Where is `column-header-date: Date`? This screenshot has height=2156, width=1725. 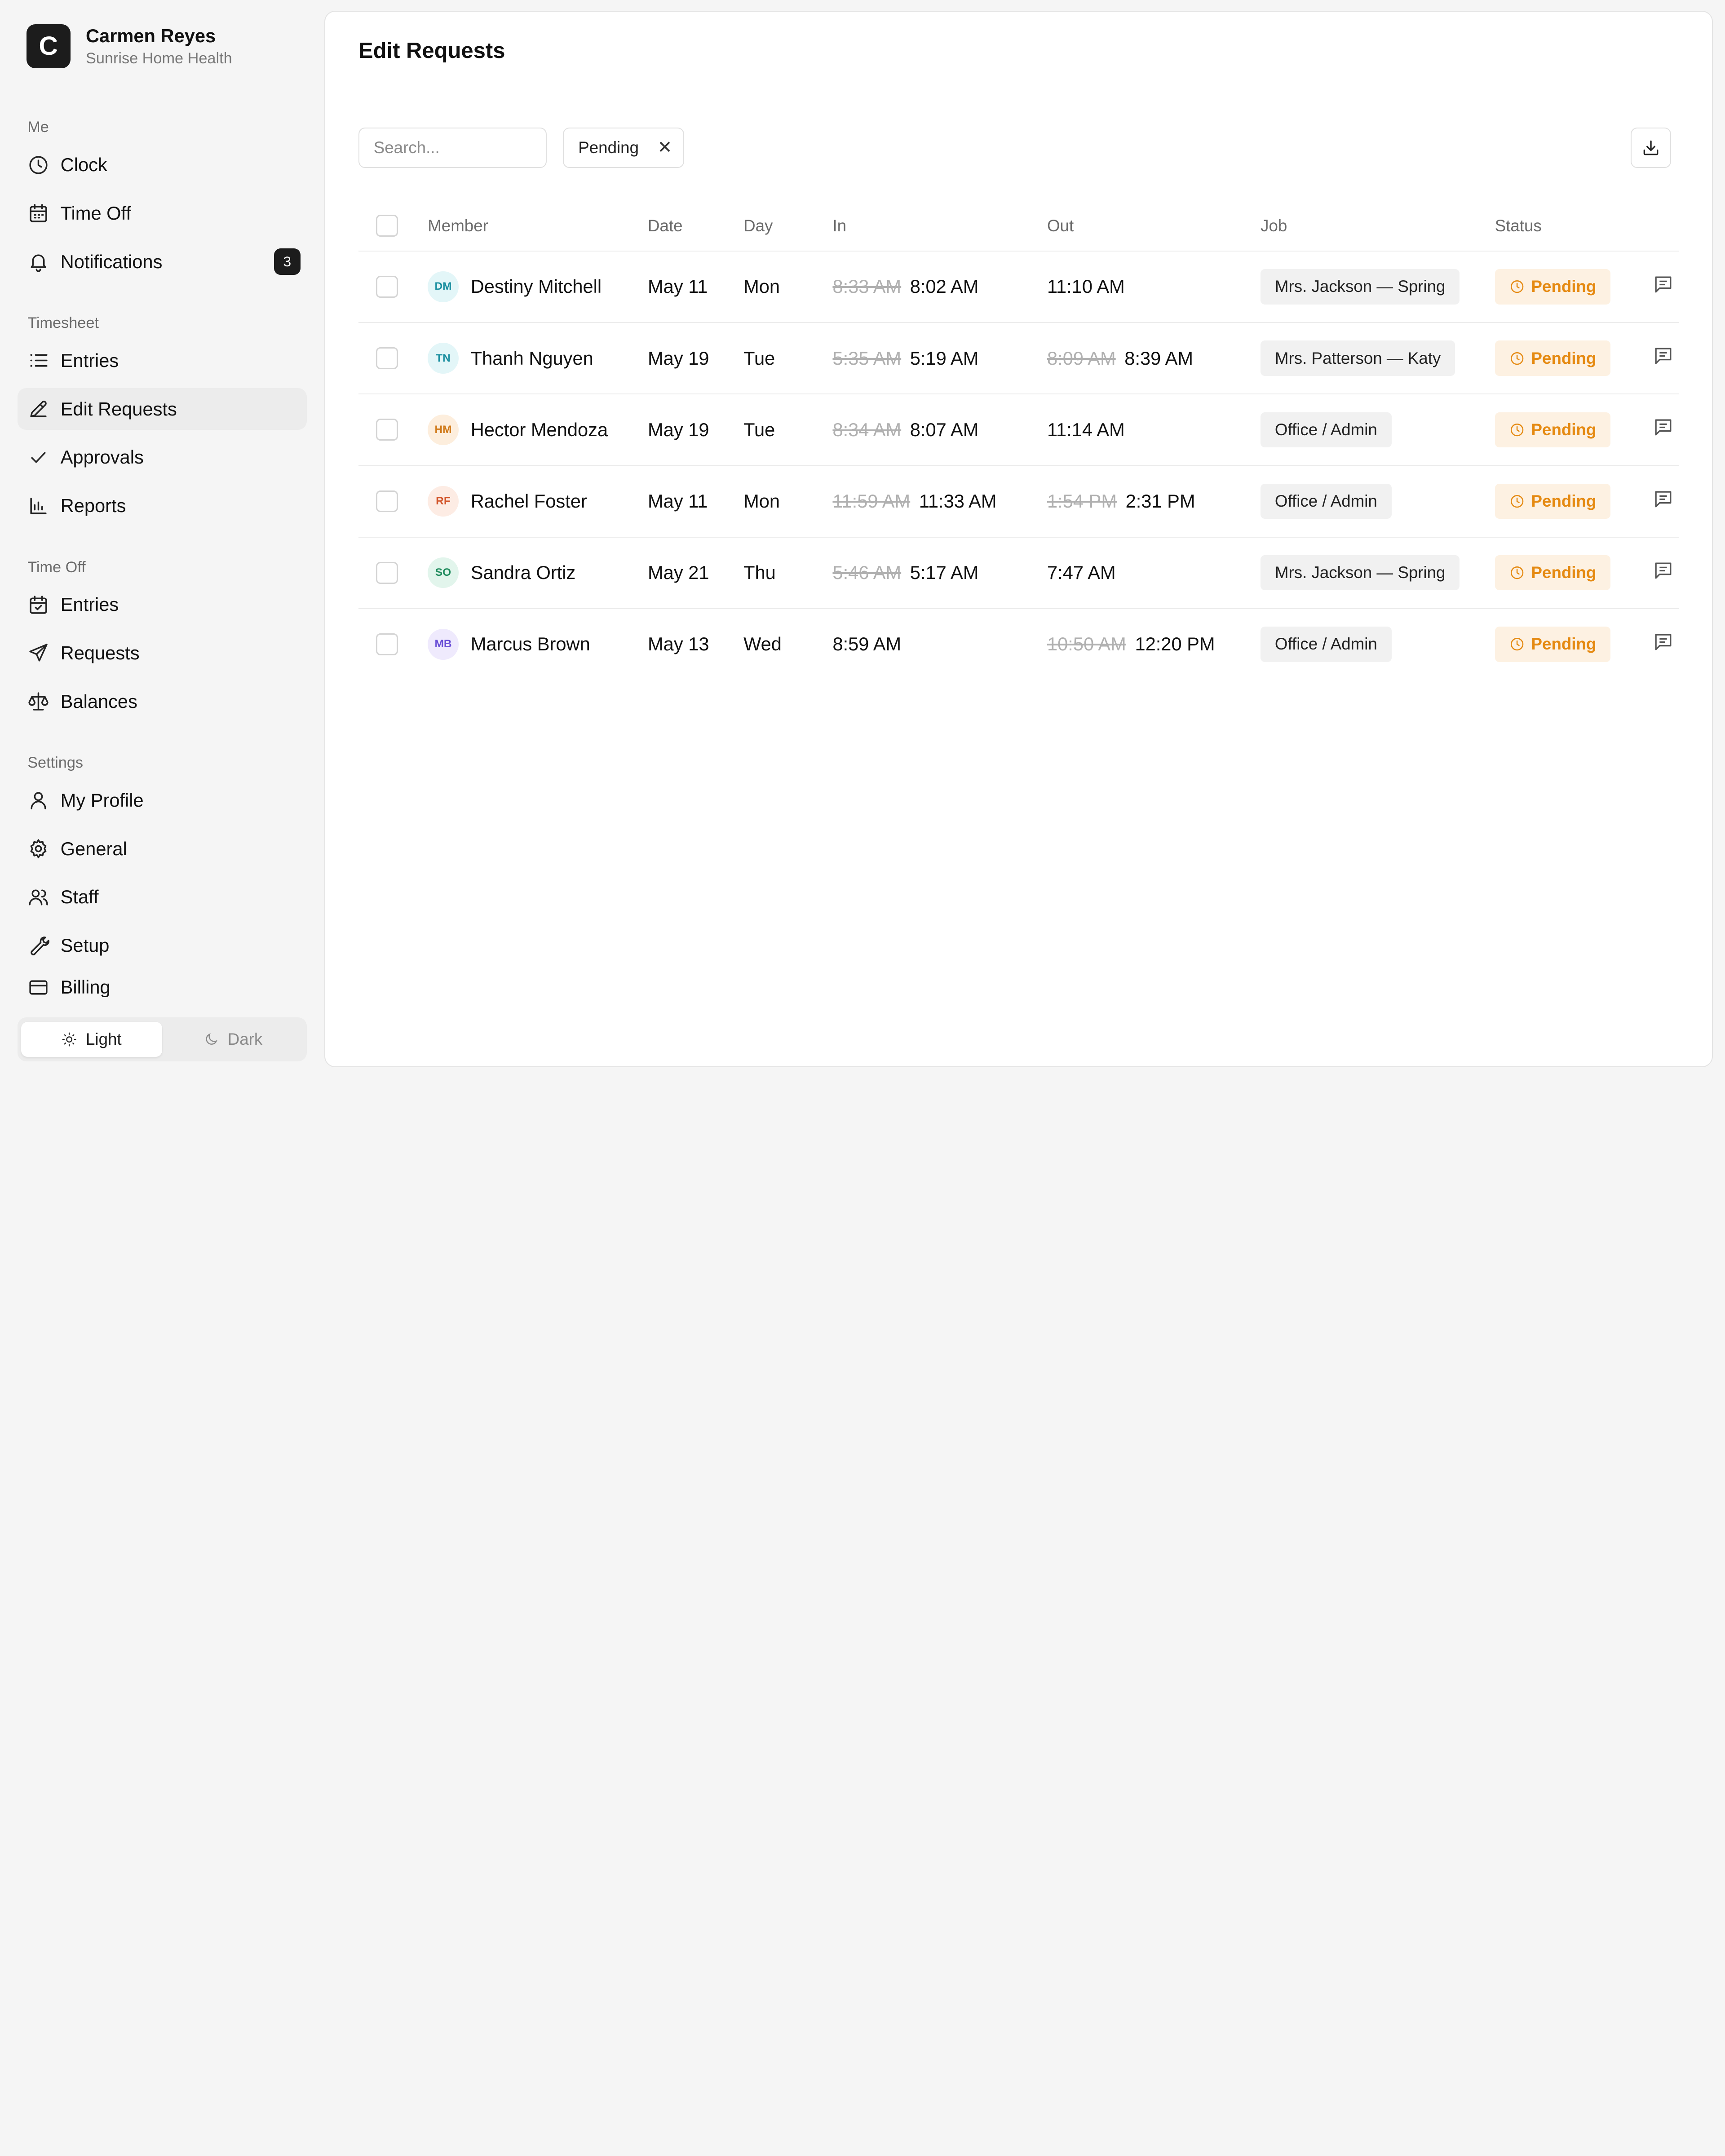
column-header-date: Date is located at coordinates (665, 226).